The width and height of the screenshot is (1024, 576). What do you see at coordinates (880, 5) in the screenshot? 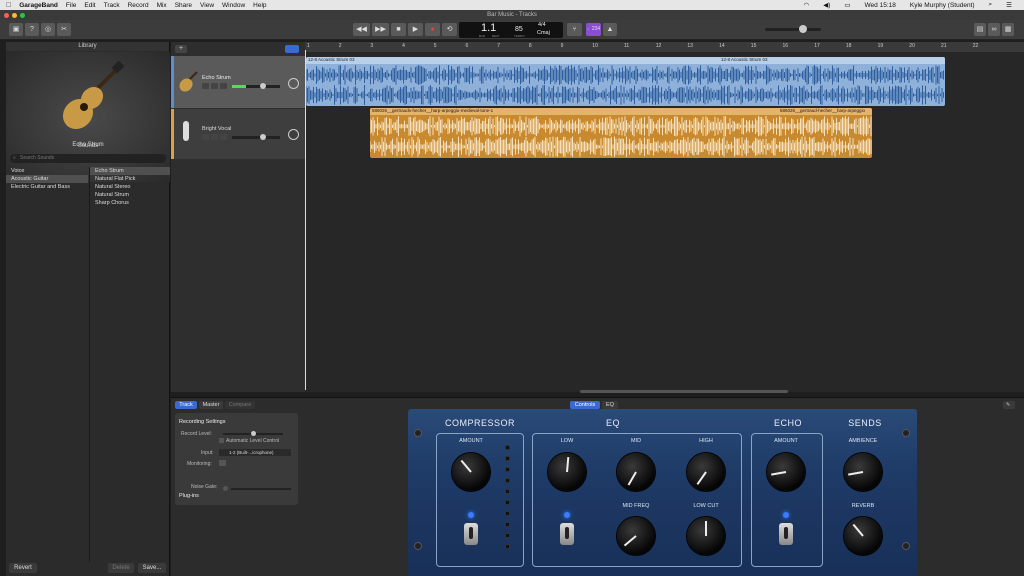
I see `clock: Wed 15:18` at bounding box center [880, 5].